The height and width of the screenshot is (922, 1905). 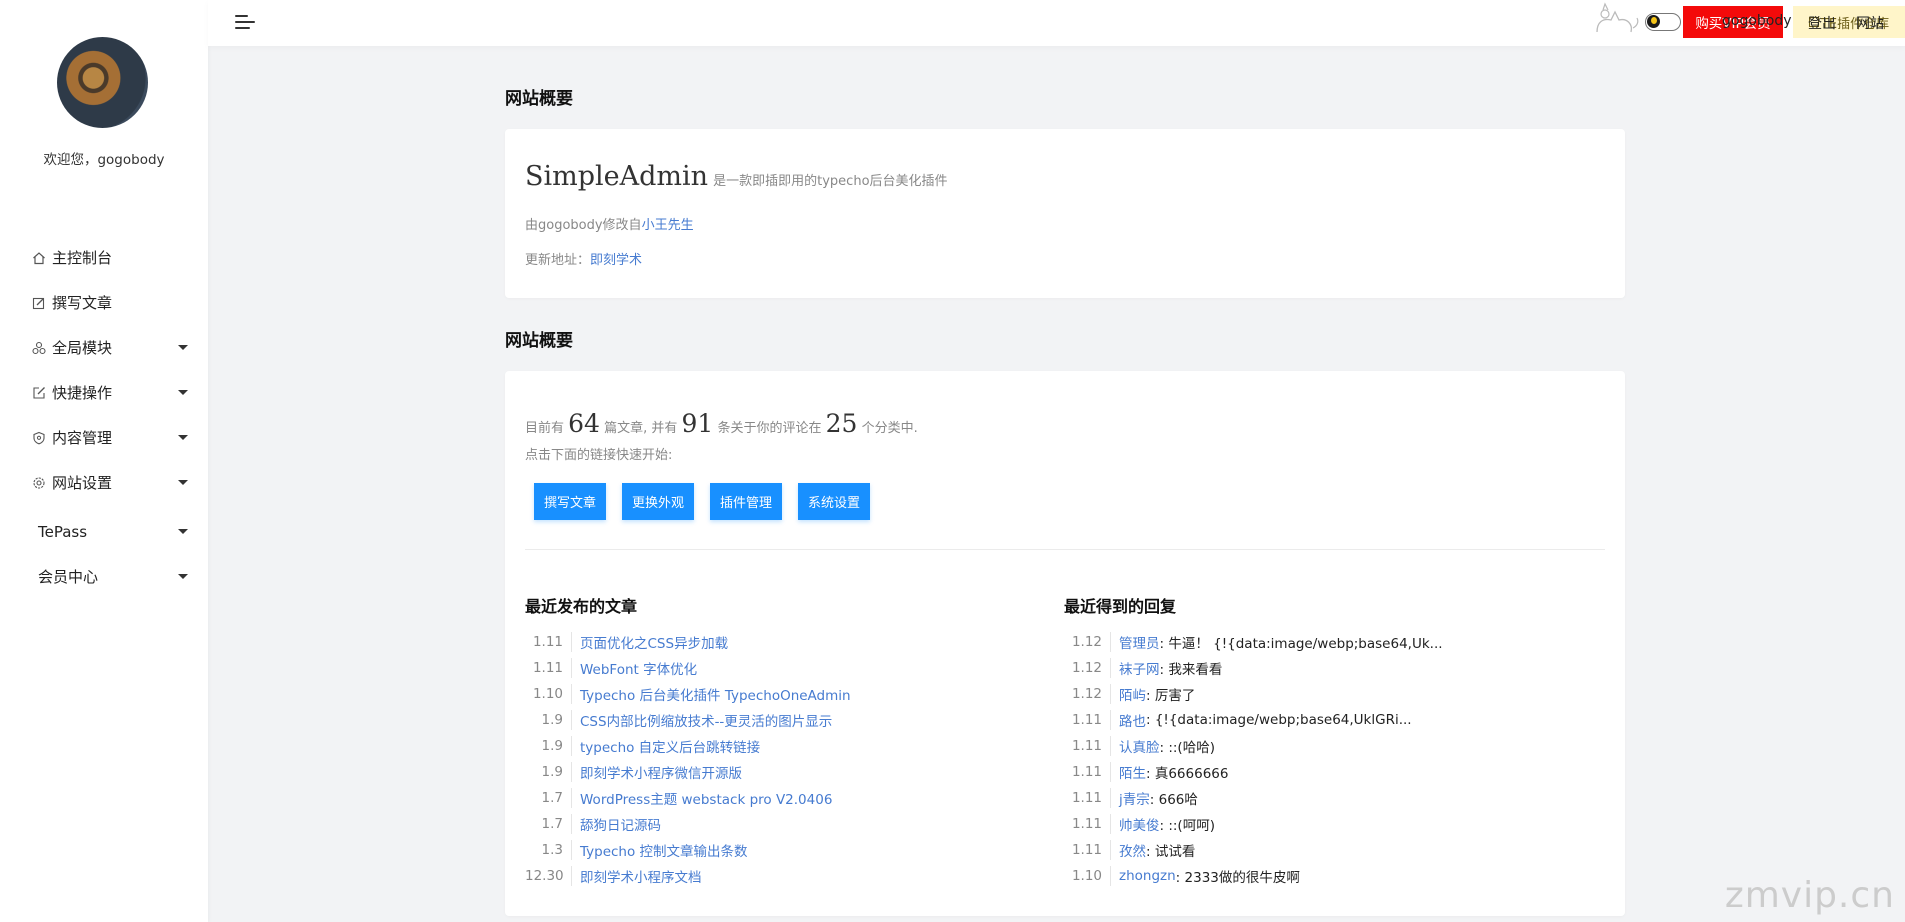 What do you see at coordinates (583, 225) in the screenshot?
I see `modified-prefix: 由gogobody修改自` at bounding box center [583, 225].